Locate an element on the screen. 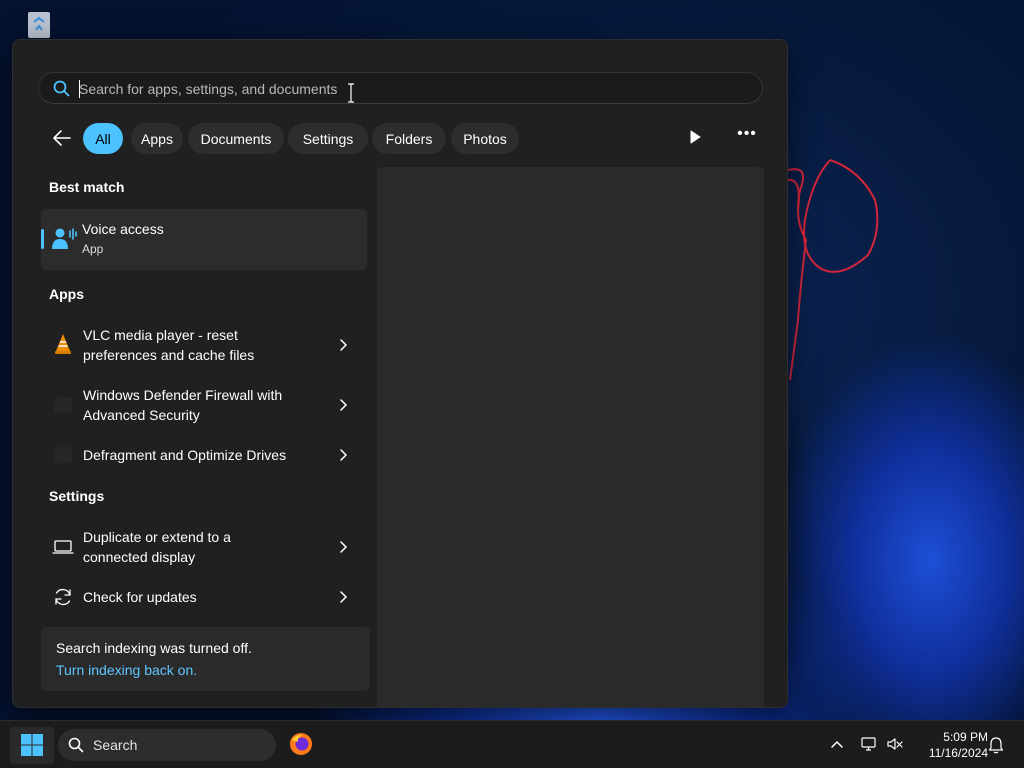 The height and width of the screenshot is (768, 1024). defrag-icon is located at coordinates (63, 455).